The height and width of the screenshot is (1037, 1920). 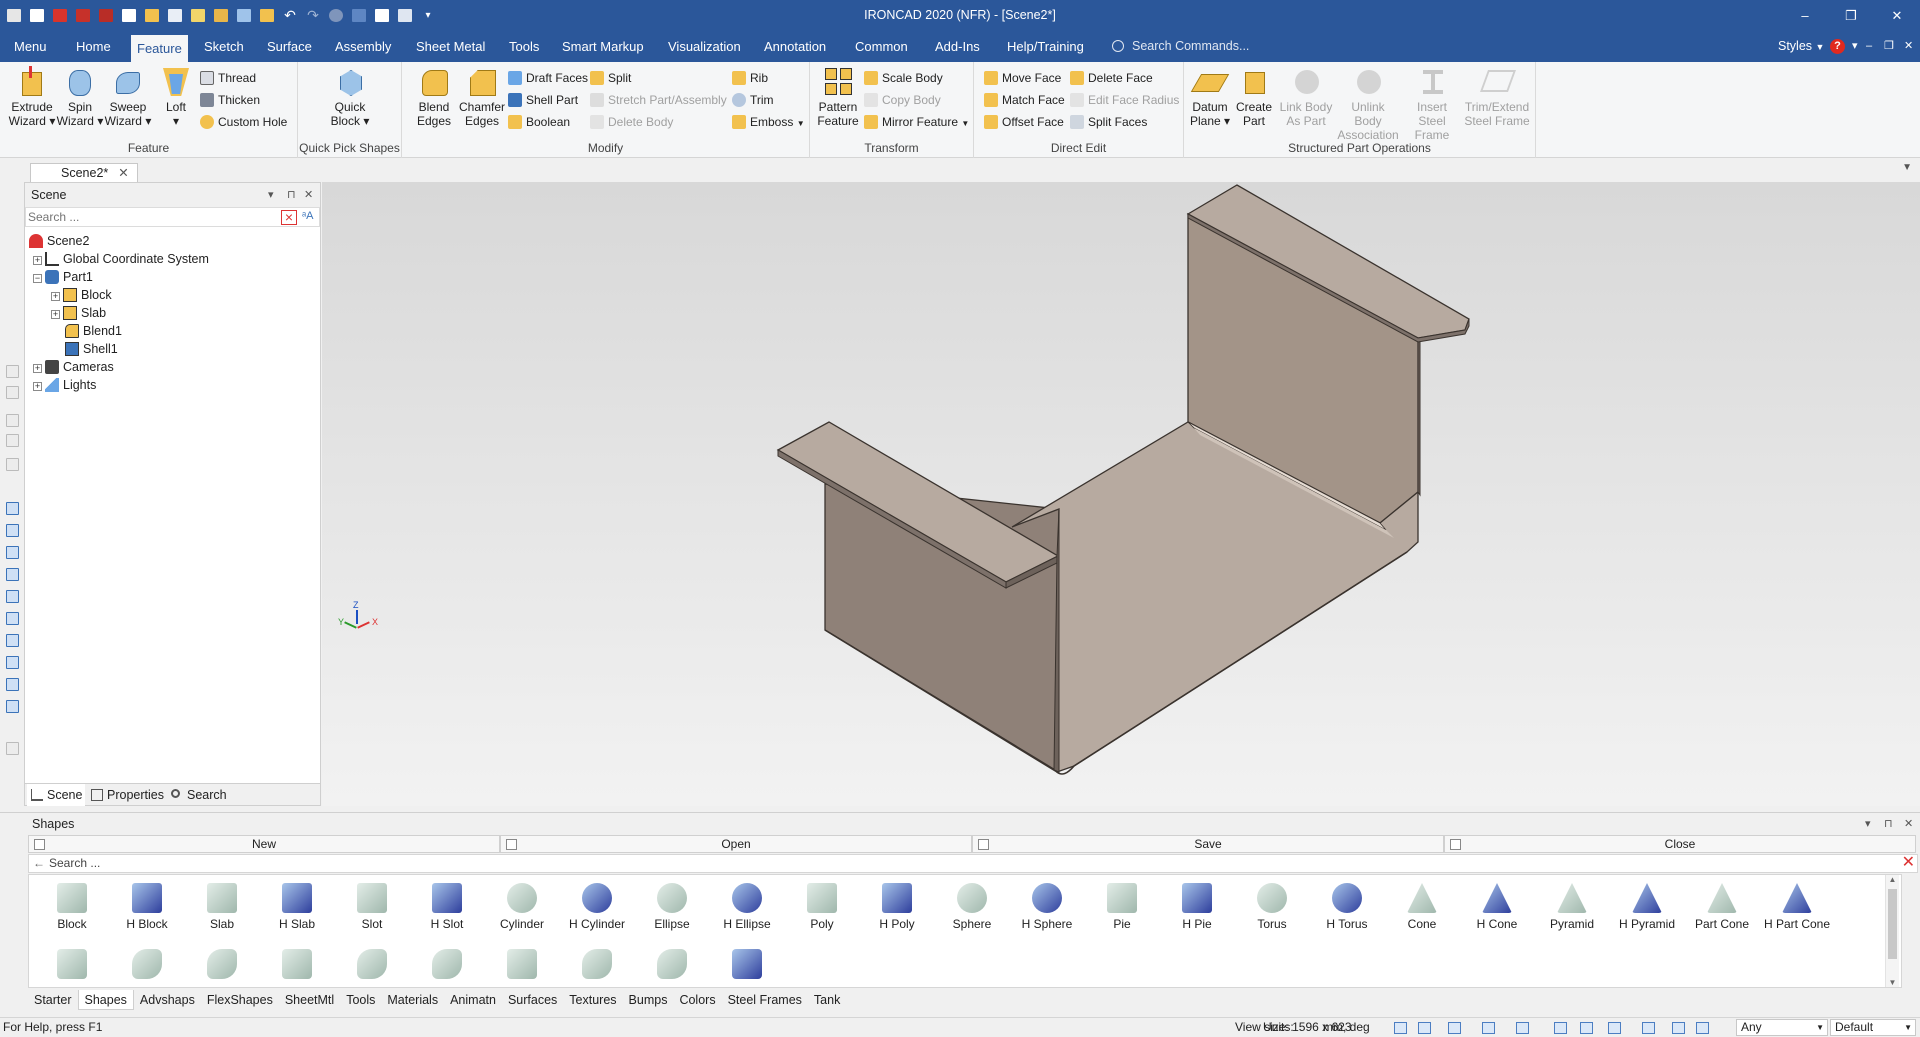 What do you see at coordinates (1805, 15) in the screenshot?
I see `minimize-icon: –` at bounding box center [1805, 15].